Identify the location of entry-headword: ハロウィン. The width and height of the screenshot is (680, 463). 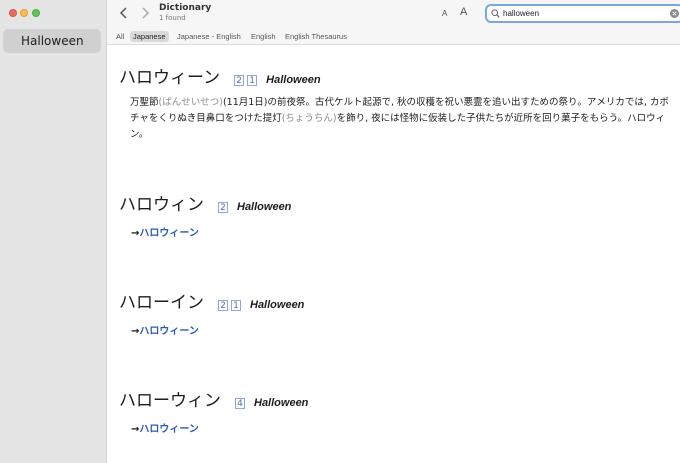
(161, 205).